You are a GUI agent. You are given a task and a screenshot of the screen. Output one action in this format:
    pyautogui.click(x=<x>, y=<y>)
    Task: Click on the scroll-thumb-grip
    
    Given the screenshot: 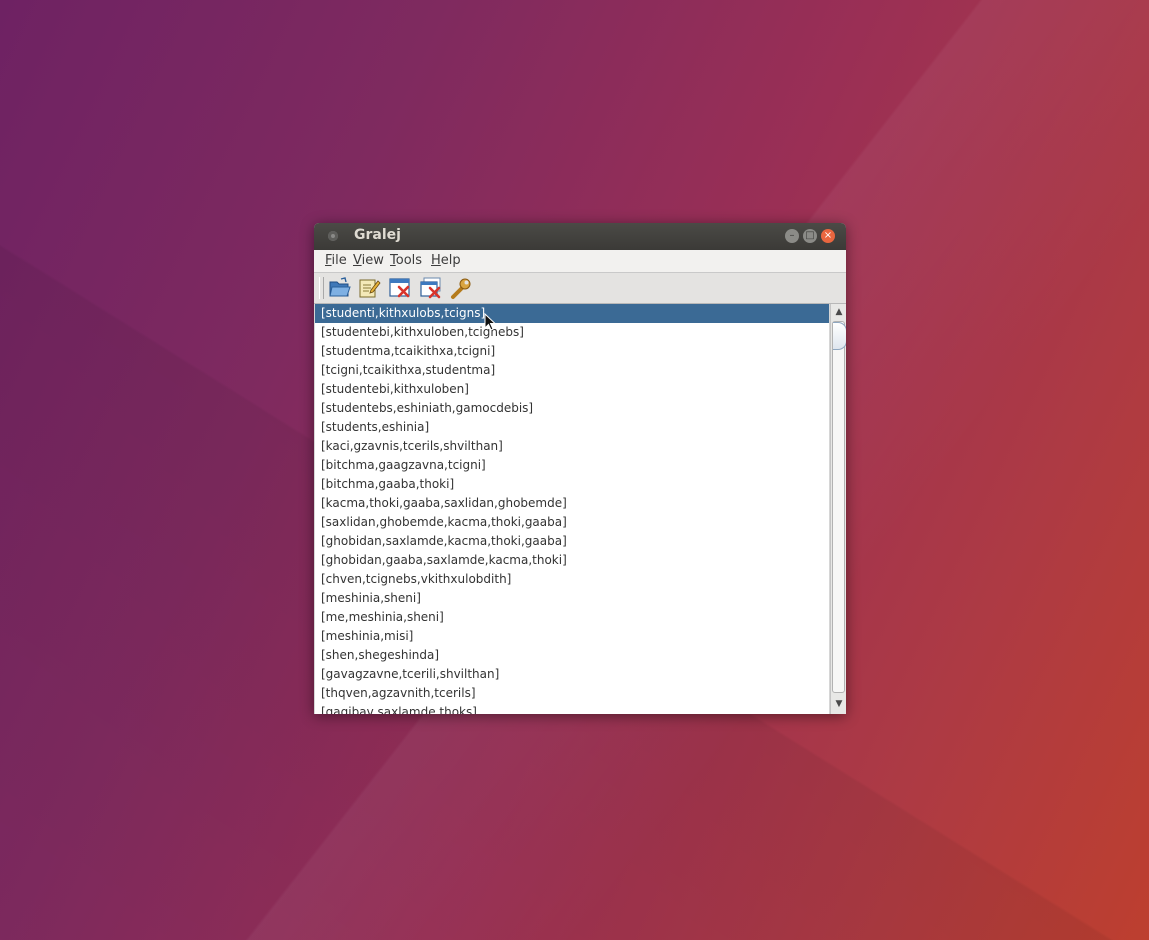 What is the action you would take?
    pyautogui.click(x=839, y=336)
    